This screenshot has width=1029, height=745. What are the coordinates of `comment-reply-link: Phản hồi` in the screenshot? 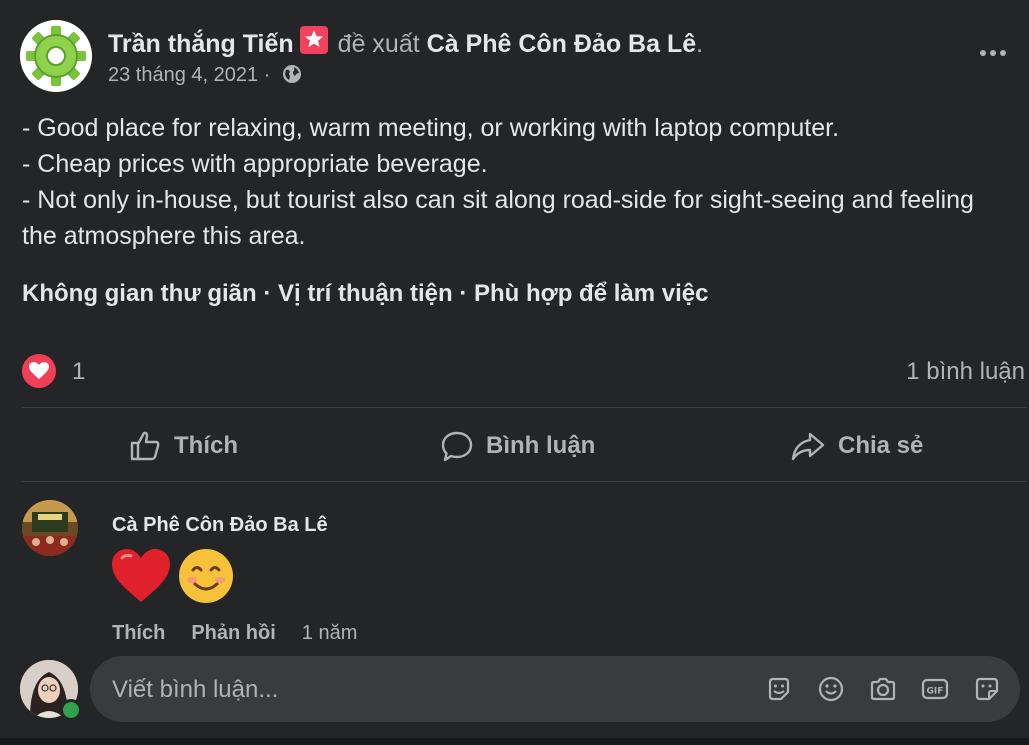 It's located at (233, 633).